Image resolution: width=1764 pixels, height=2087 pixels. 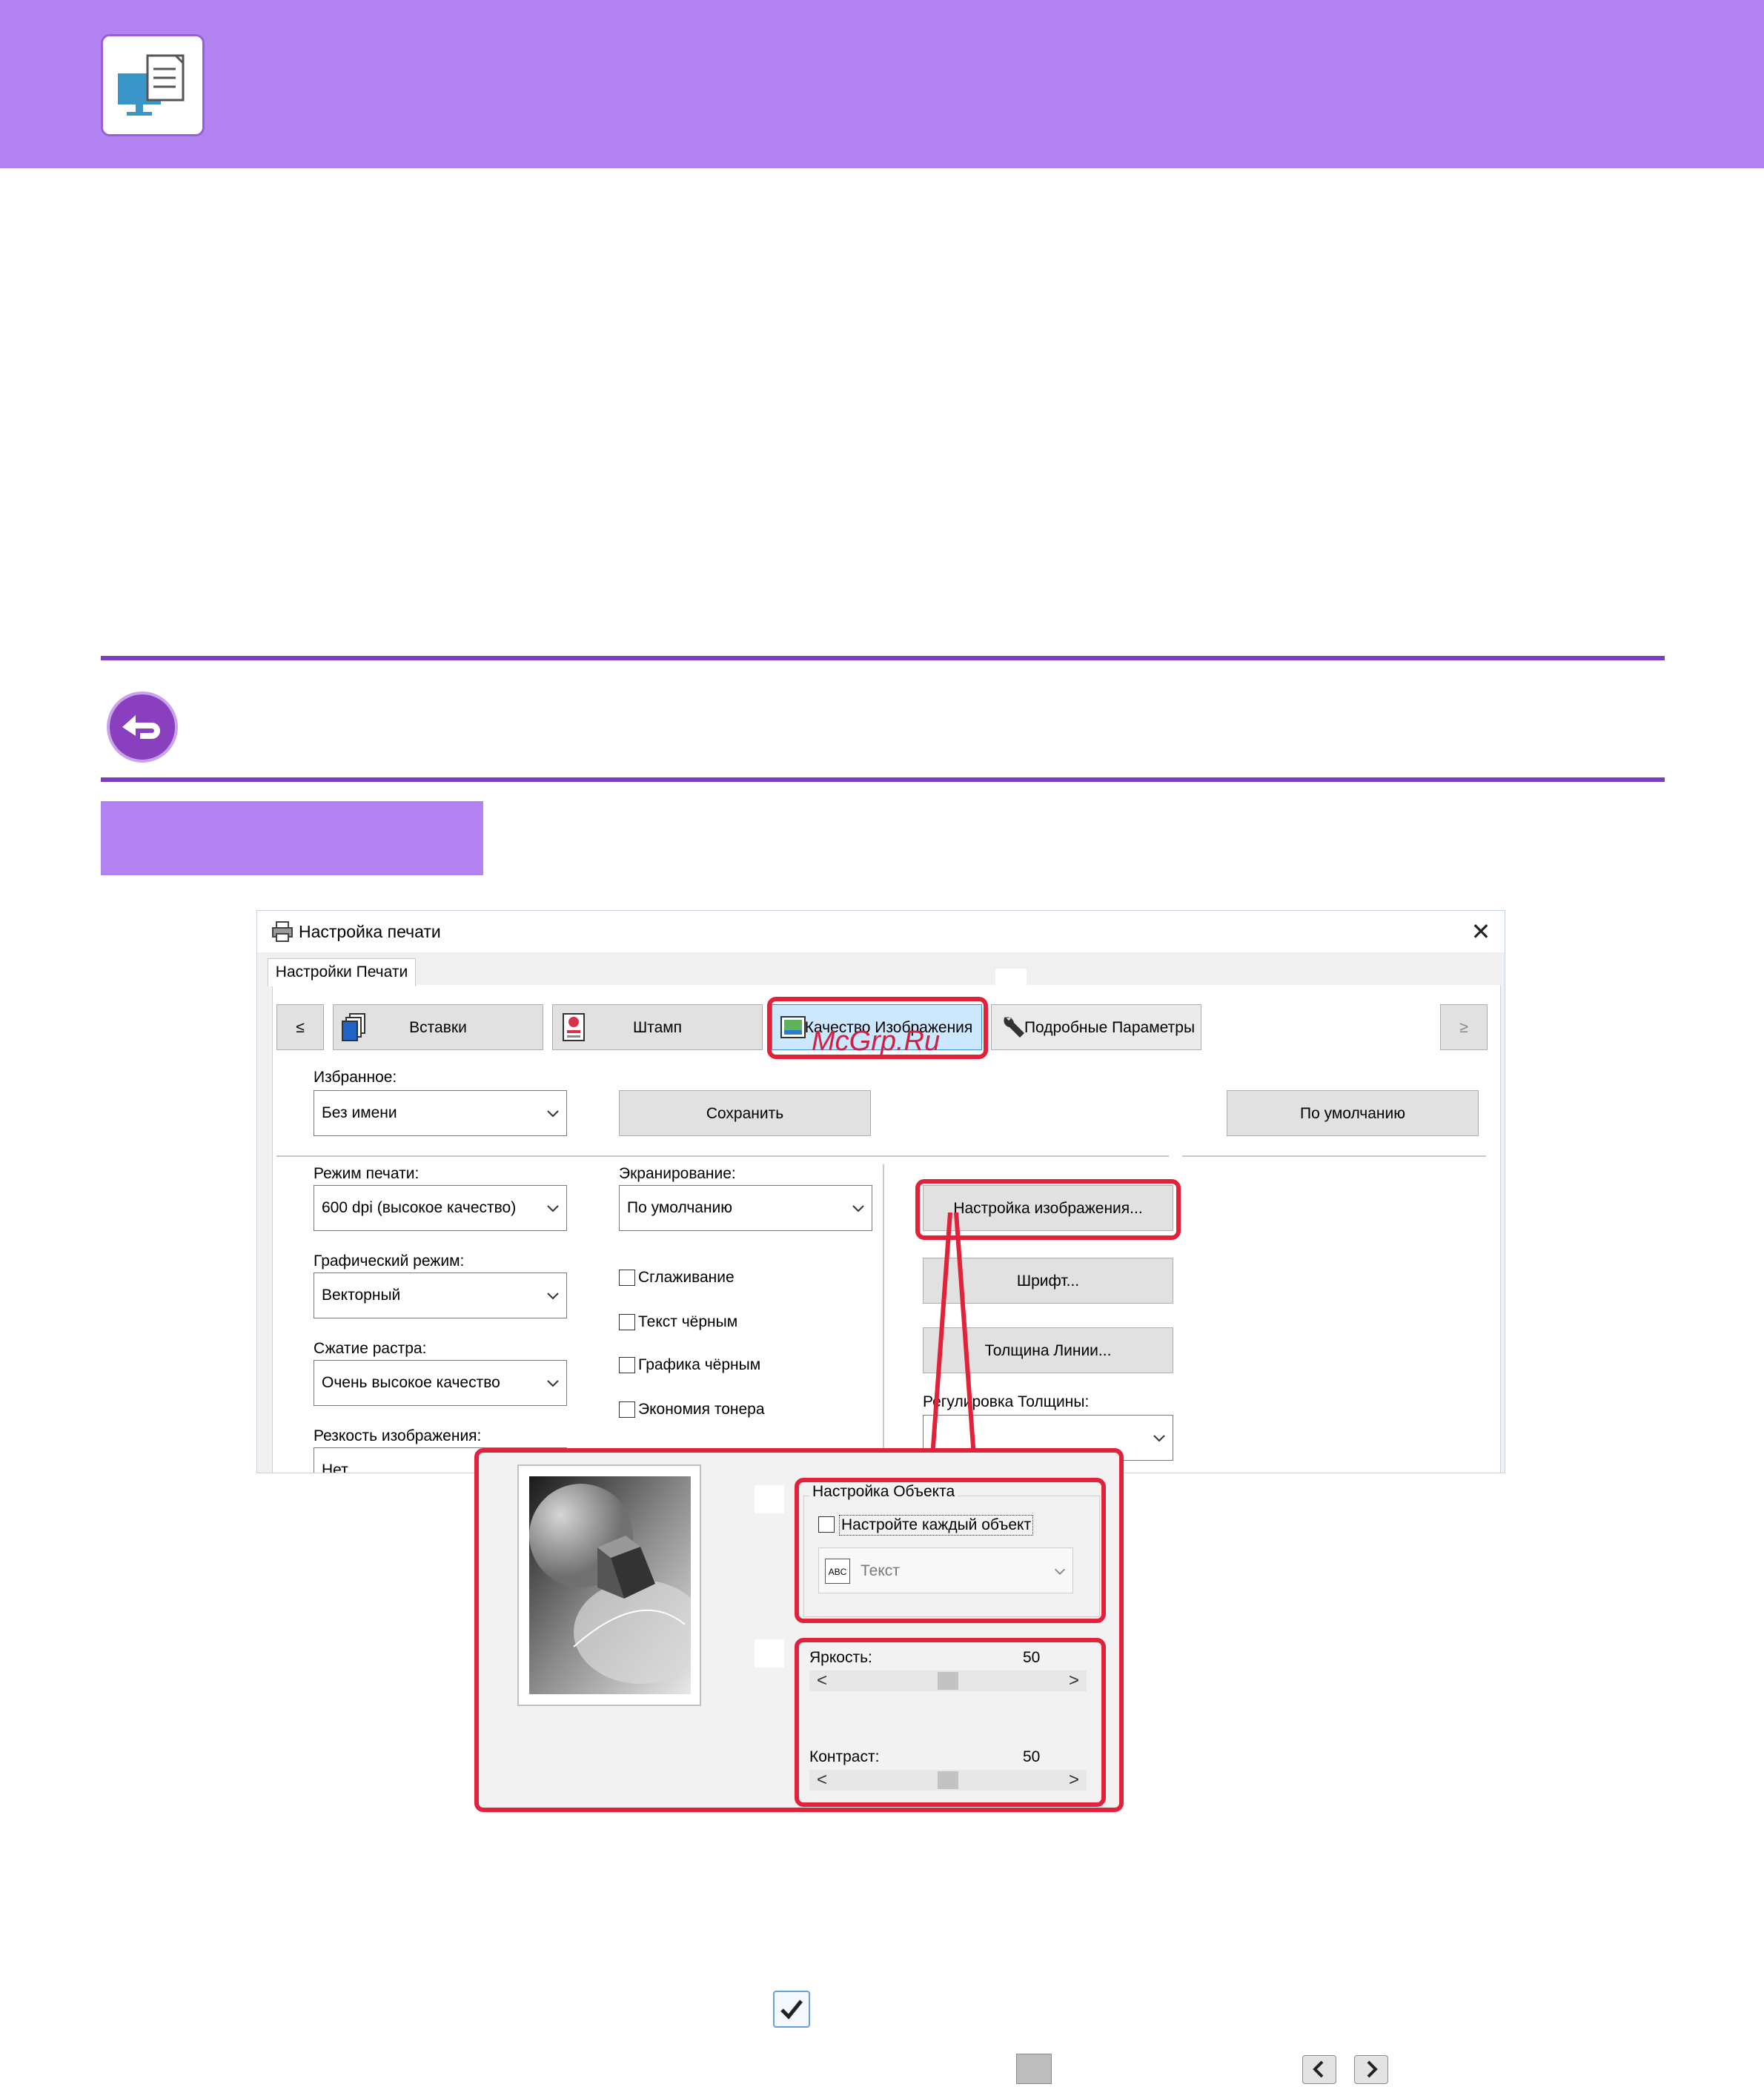 I want to click on header-band, so click(x=882, y=84).